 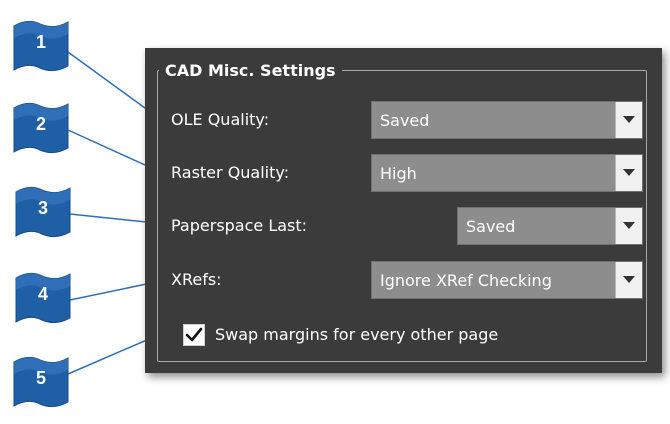 I want to click on callout-flag-1: 1, so click(x=41, y=47).